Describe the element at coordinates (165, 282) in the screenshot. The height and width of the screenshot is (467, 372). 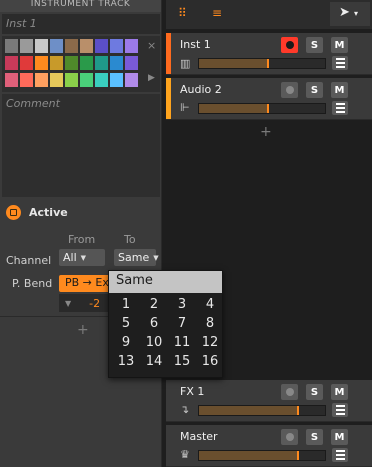
I see `menu-item-same: Same` at that location.